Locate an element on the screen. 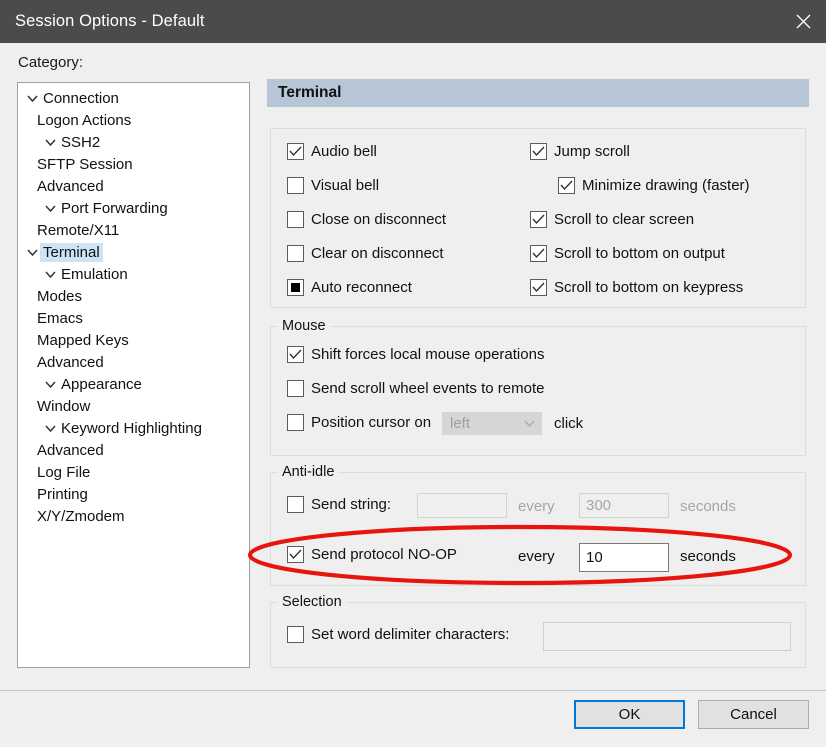  checkbox-label: Position cursor on is located at coordinates (371, 422).